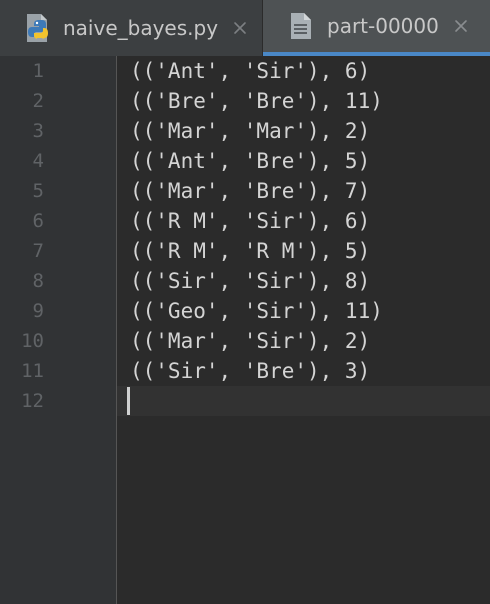 This screenshot has height=604, width=490. I want to click on code-line: (('Mar', 'Mar'), 2), so click(250, 131).